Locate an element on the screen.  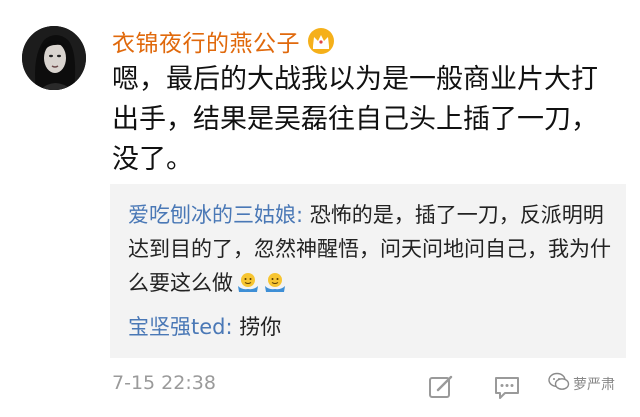
comment-header: 衣锦夜行的燕公子 is located at coordinates (224, 41).